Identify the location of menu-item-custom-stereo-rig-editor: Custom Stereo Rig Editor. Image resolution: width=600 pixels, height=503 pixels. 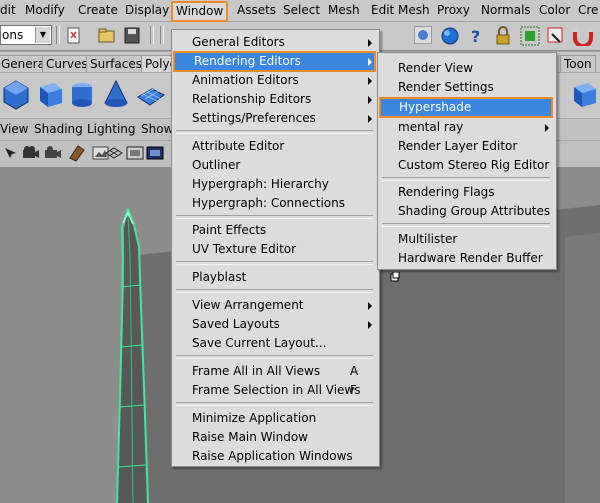
(466, 165).